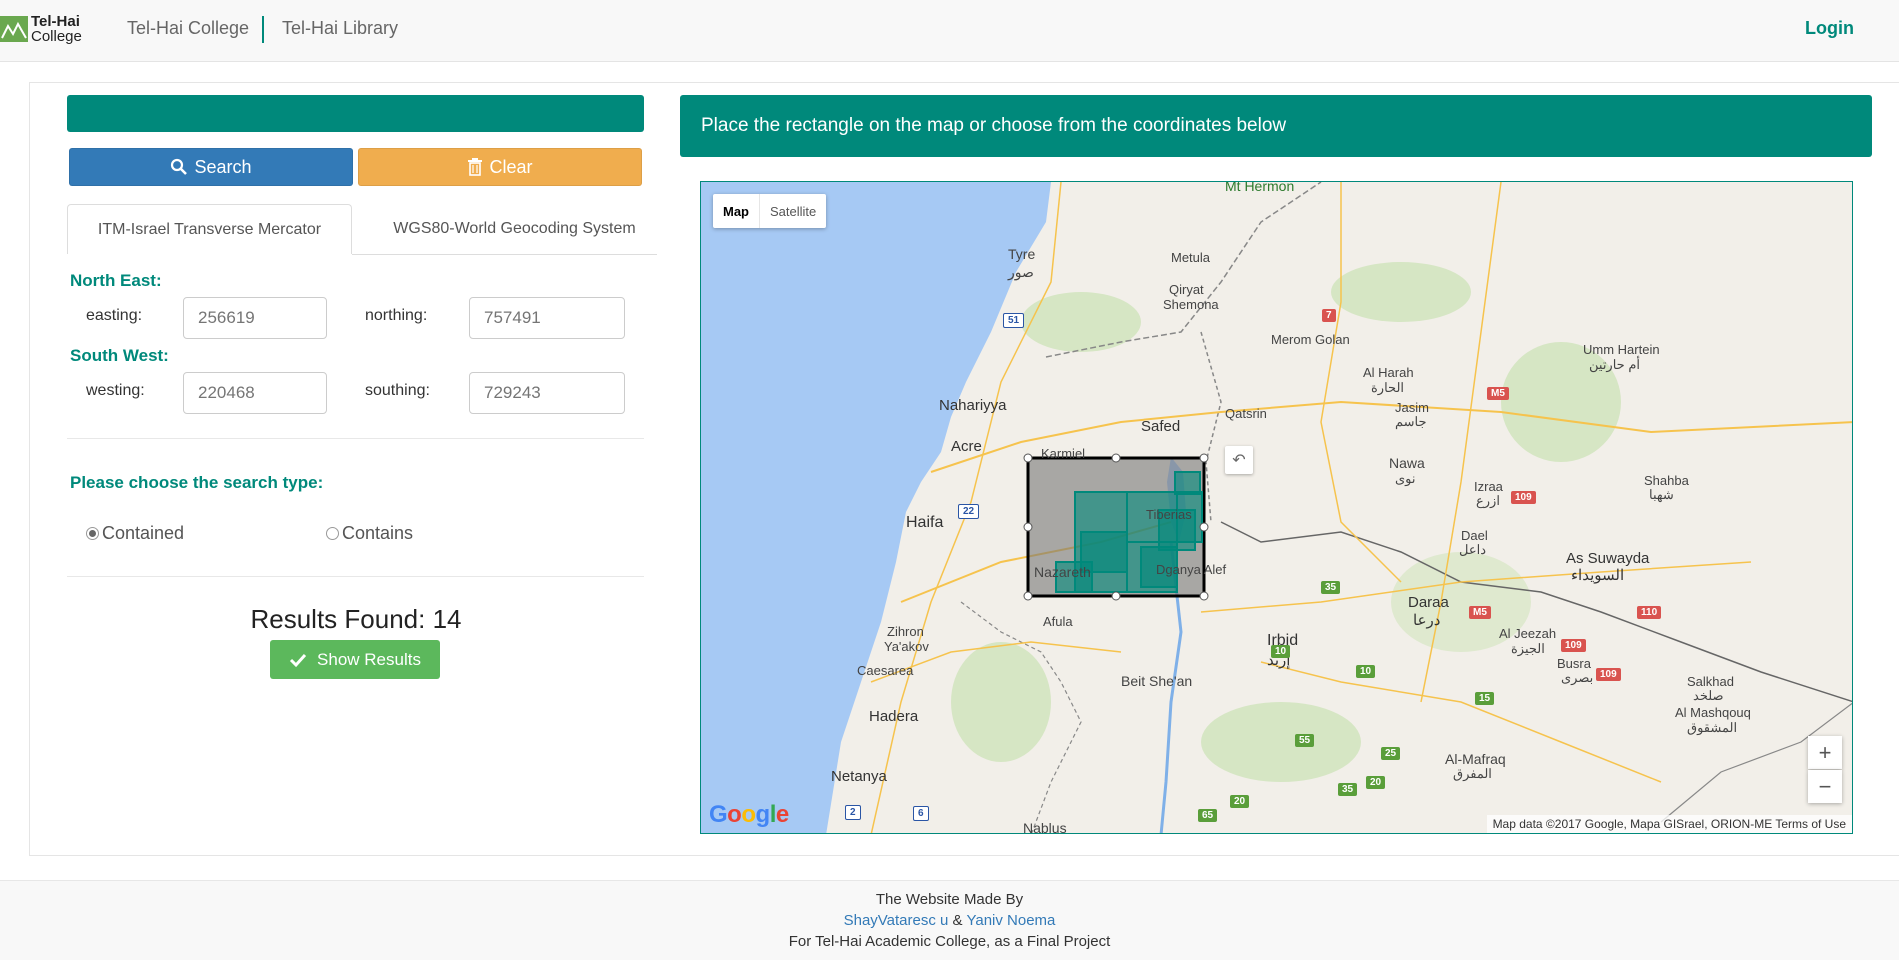  What do you see at coordinates (355, 113) in the screenshot?
I see `left-panel-header` at bounding box center [355, 113].